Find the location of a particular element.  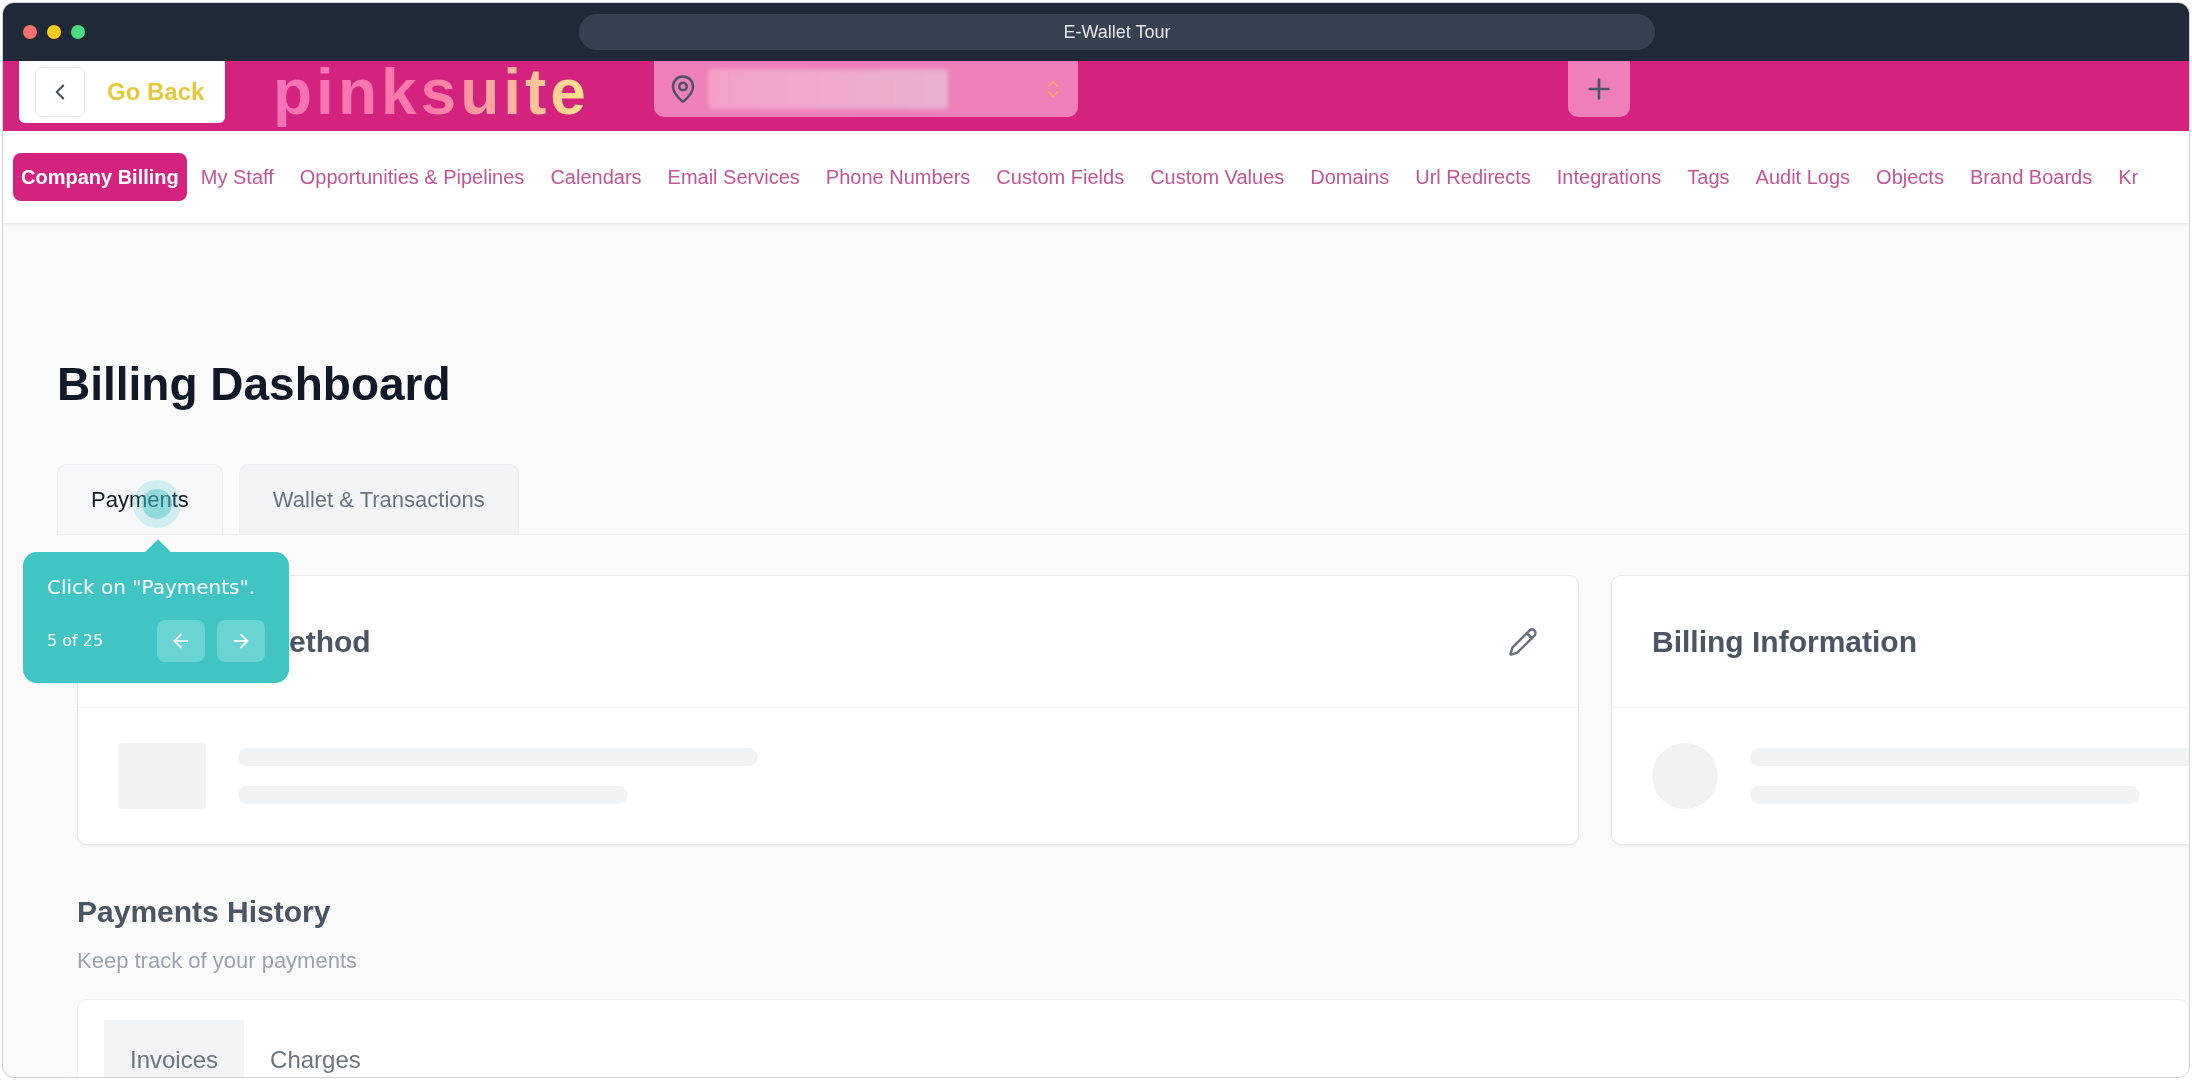

nav-tab: Custom Values is located at coordinates (1217, 177).